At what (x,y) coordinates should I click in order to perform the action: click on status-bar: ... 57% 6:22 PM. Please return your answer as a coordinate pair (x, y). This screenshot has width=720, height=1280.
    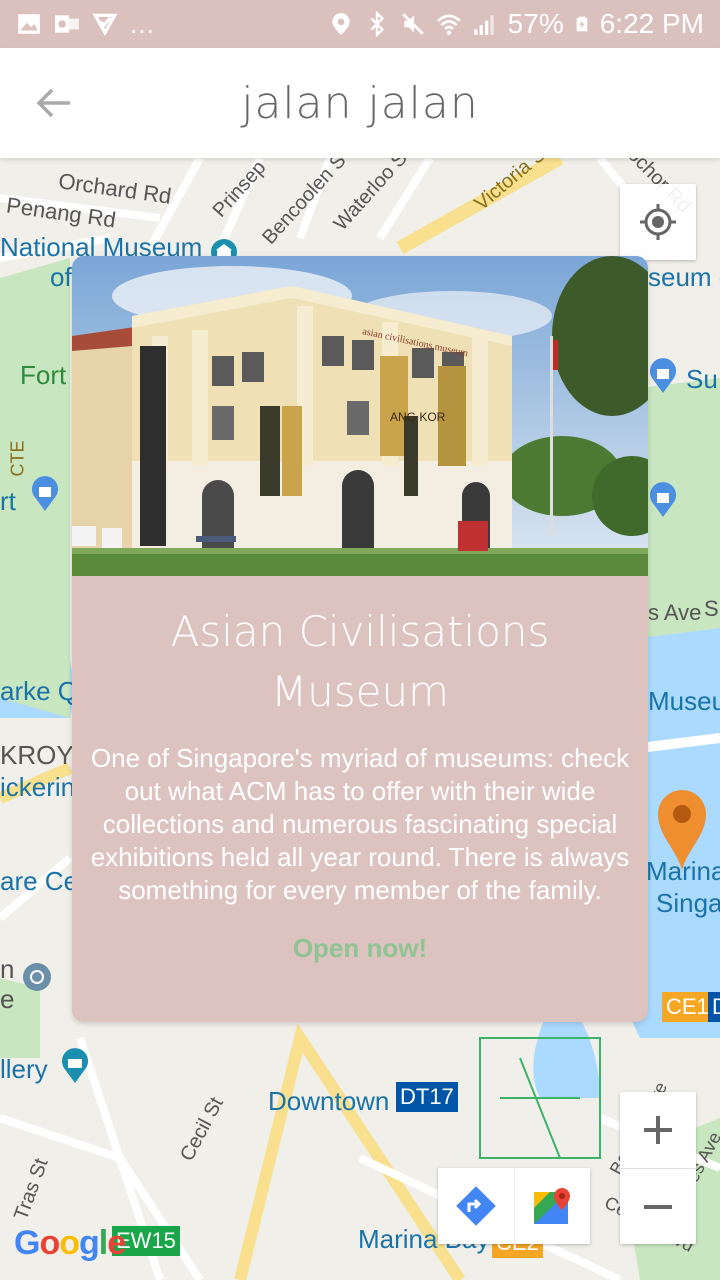
    Looking at the image, I should click on (360, 24).